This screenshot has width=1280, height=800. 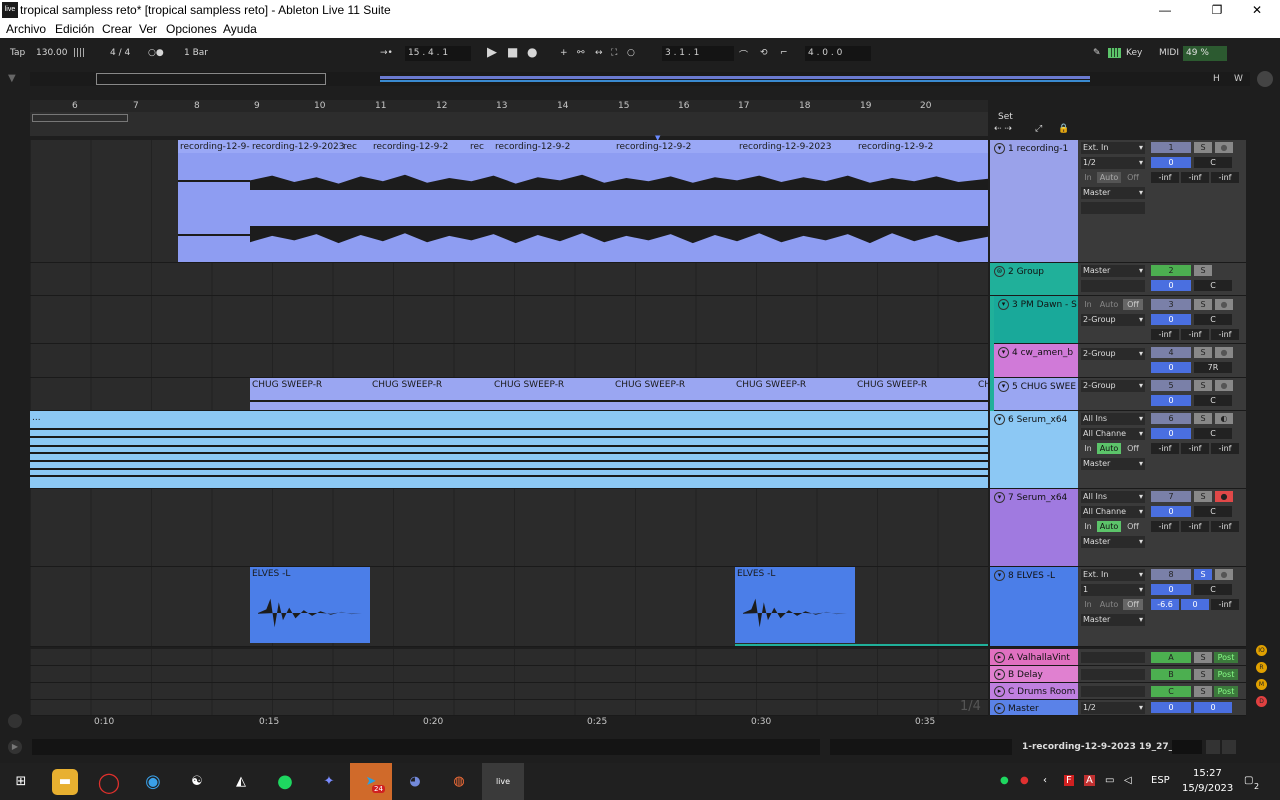 What do you see at coordinates (1216, 79) in the screenshot?
I see `h-toggle-button: H` at bounding box center [1216, 79].